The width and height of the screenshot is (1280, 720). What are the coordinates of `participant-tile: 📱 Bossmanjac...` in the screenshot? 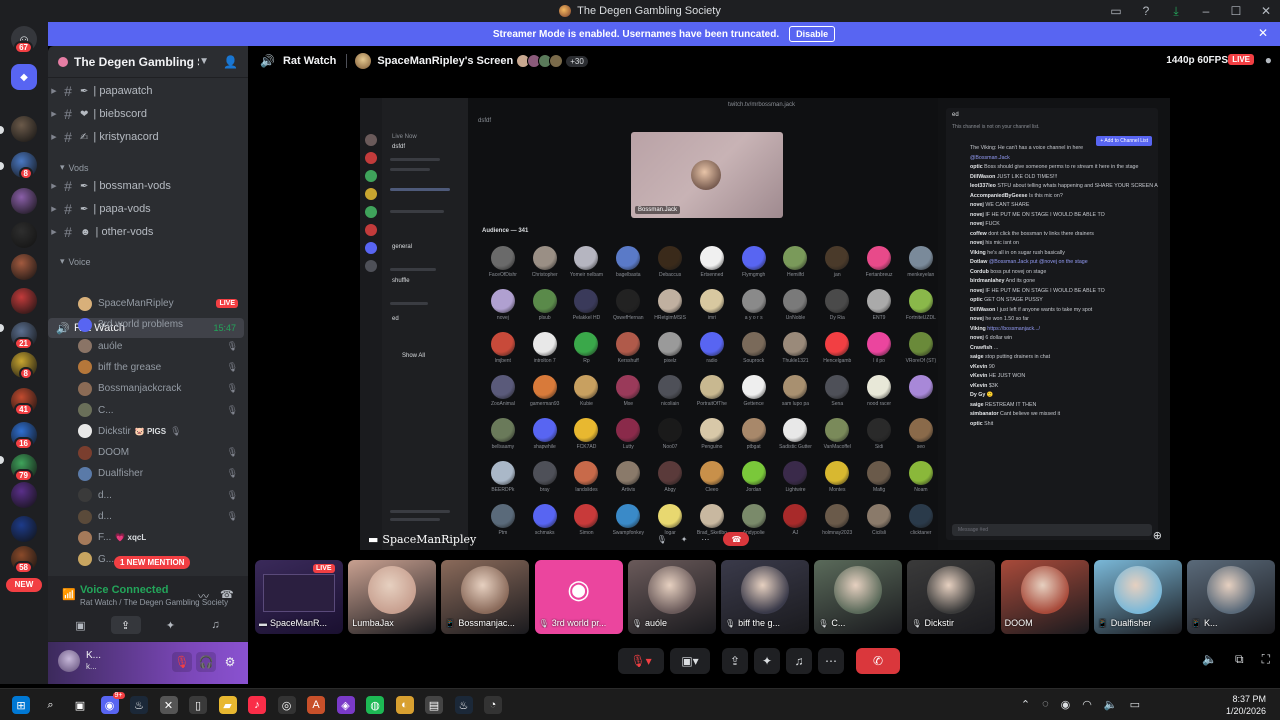 It's located at (485, 597).